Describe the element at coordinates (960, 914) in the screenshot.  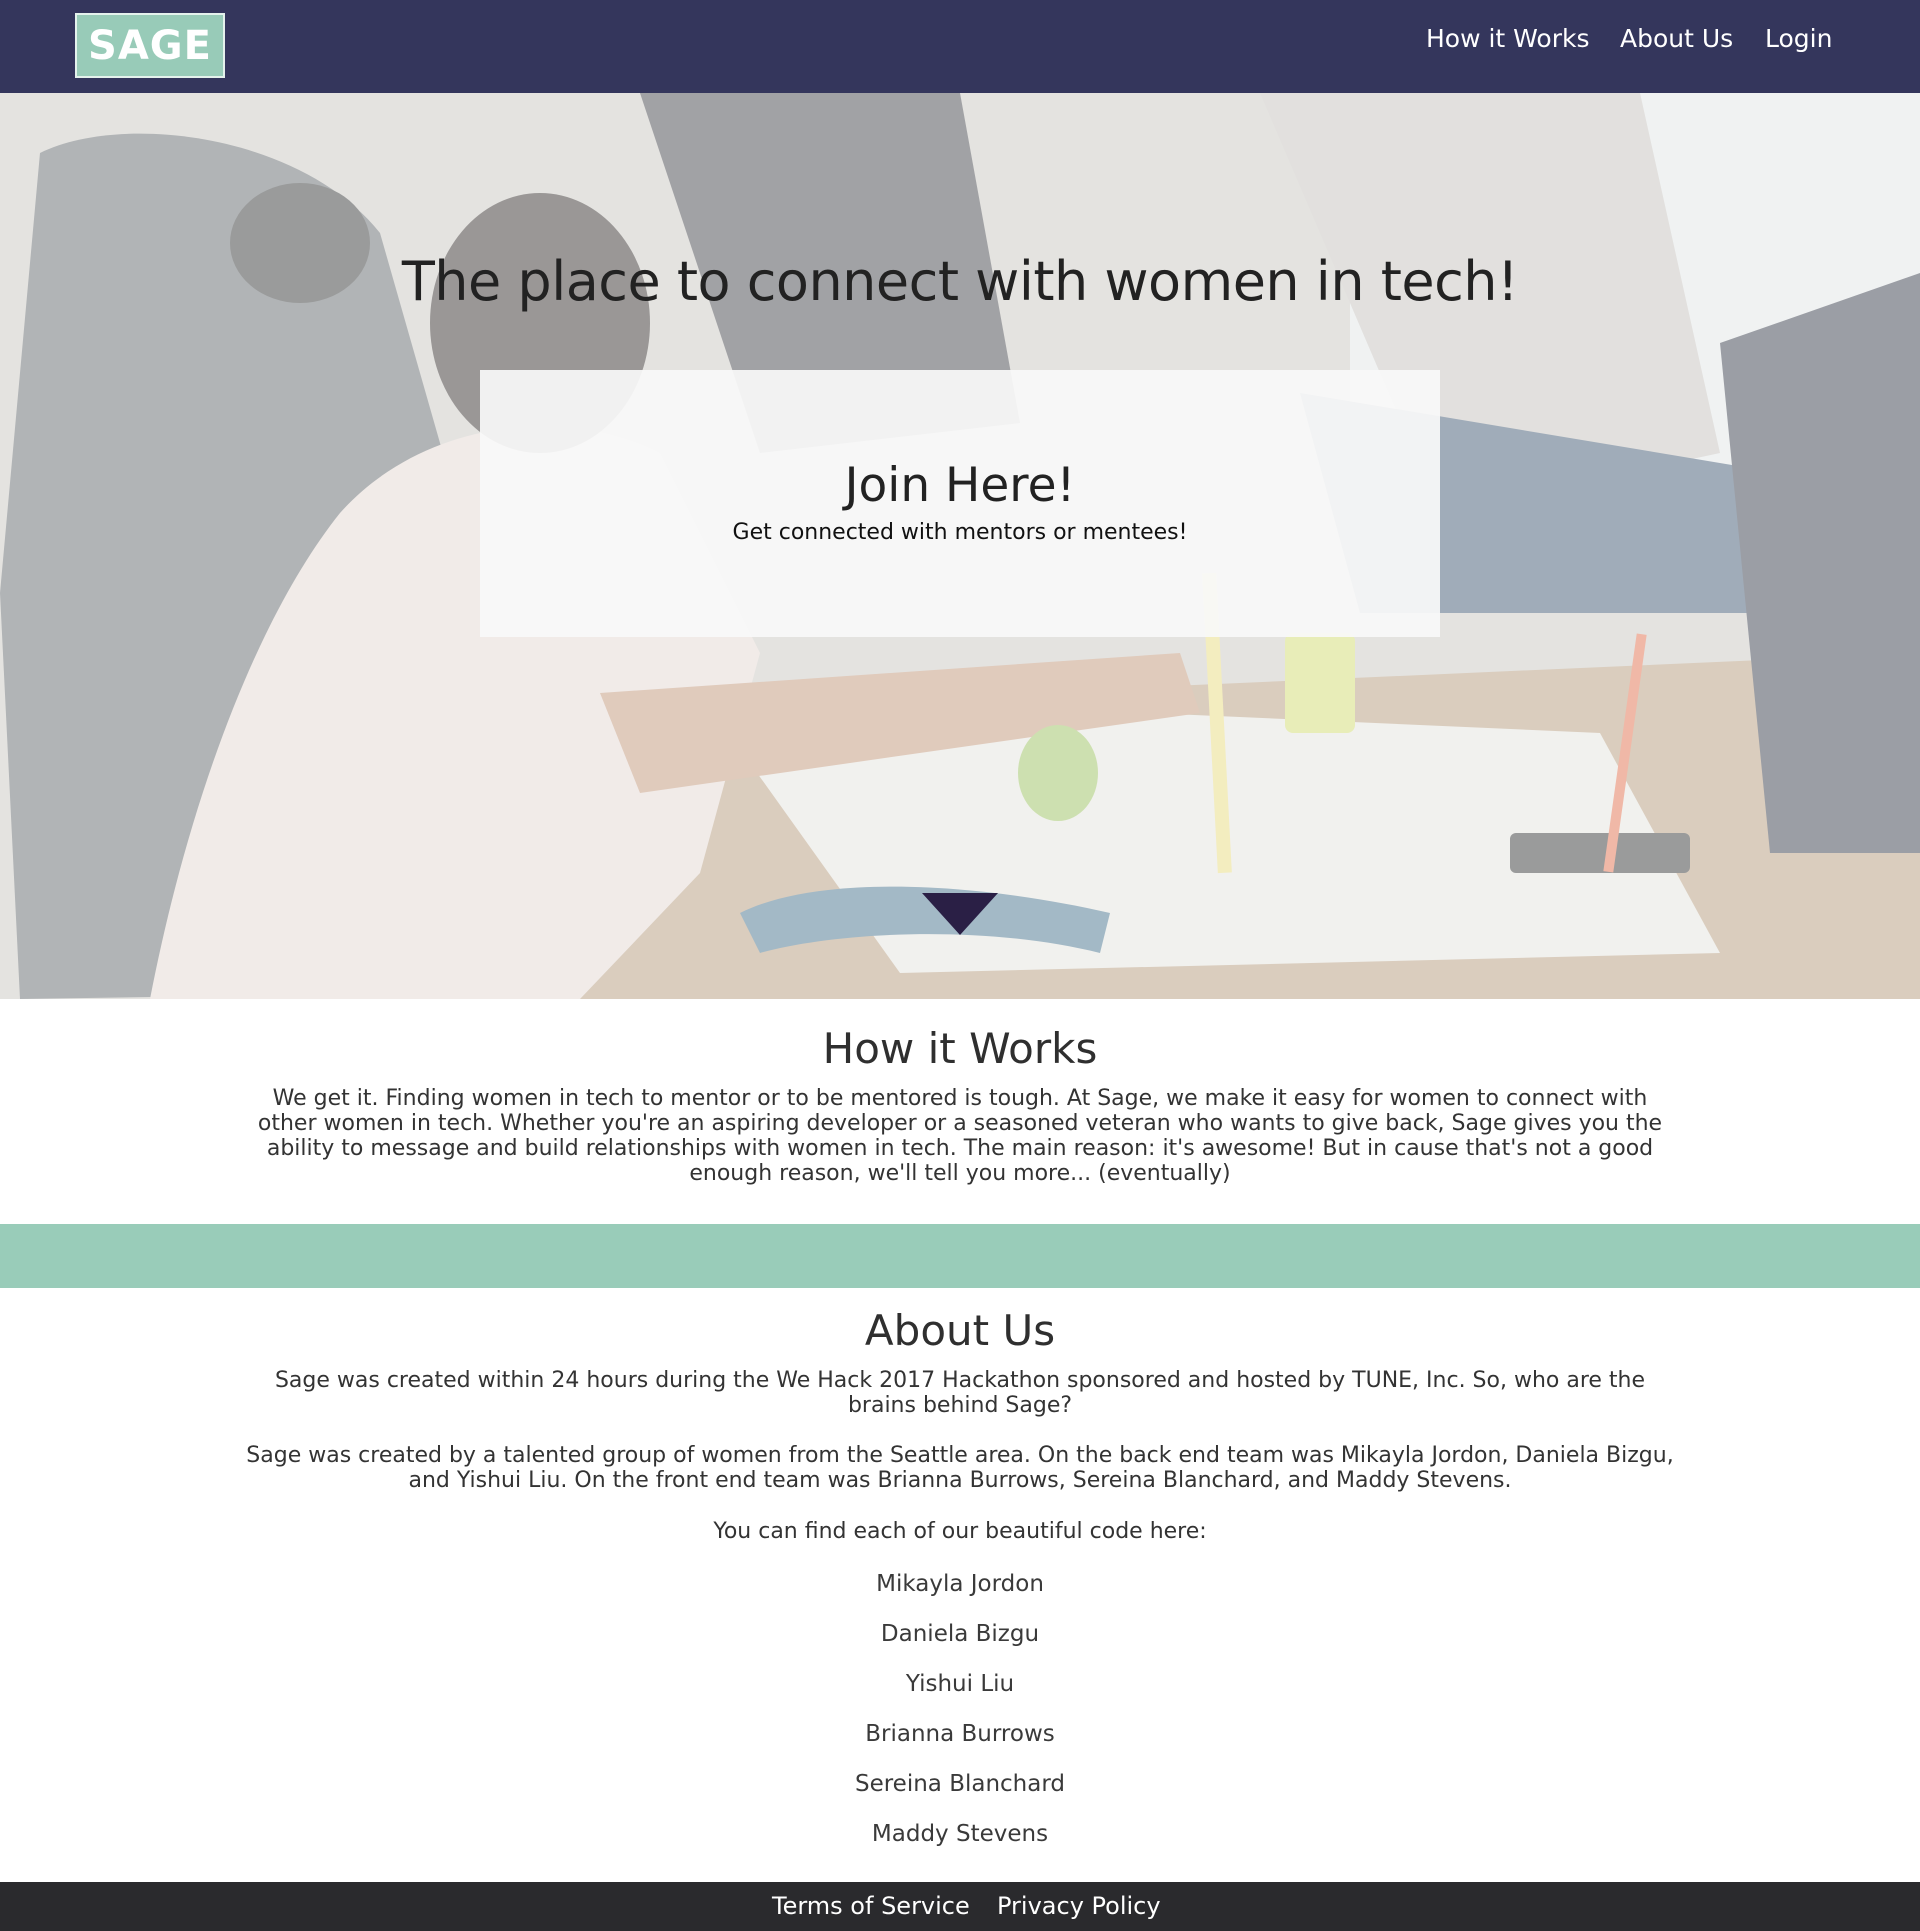
I see `chevron-down-icon` at that location.